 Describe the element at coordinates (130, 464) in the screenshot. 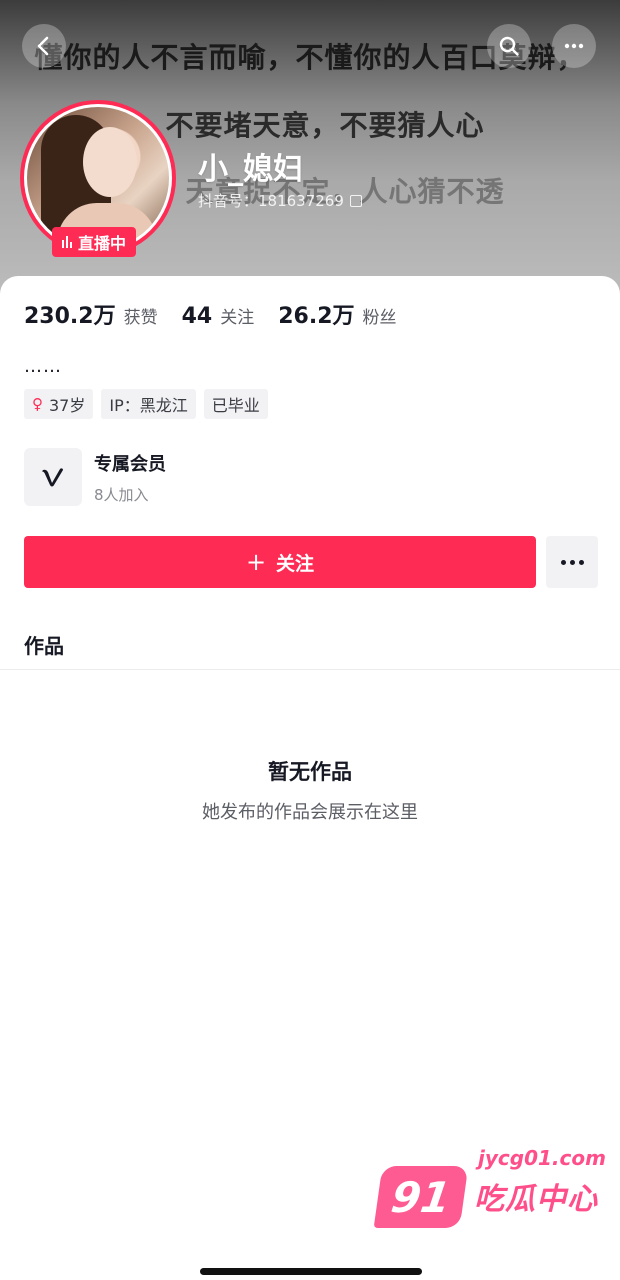

I see `member-title: 专属会员` at that location.